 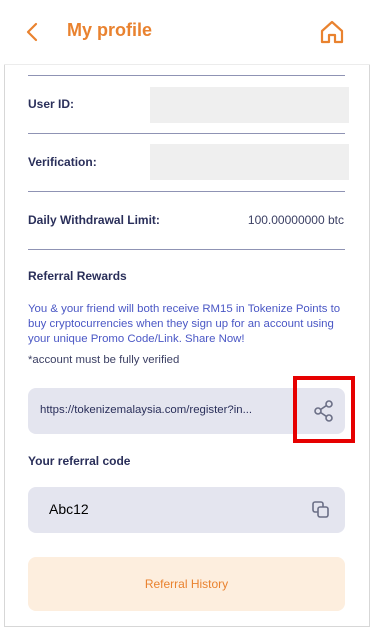 What do you see at coordinates (77, 276) in the screenshot?
I see `referral-rewards-title: Referral Rewards` at bounding box center [77, 276].